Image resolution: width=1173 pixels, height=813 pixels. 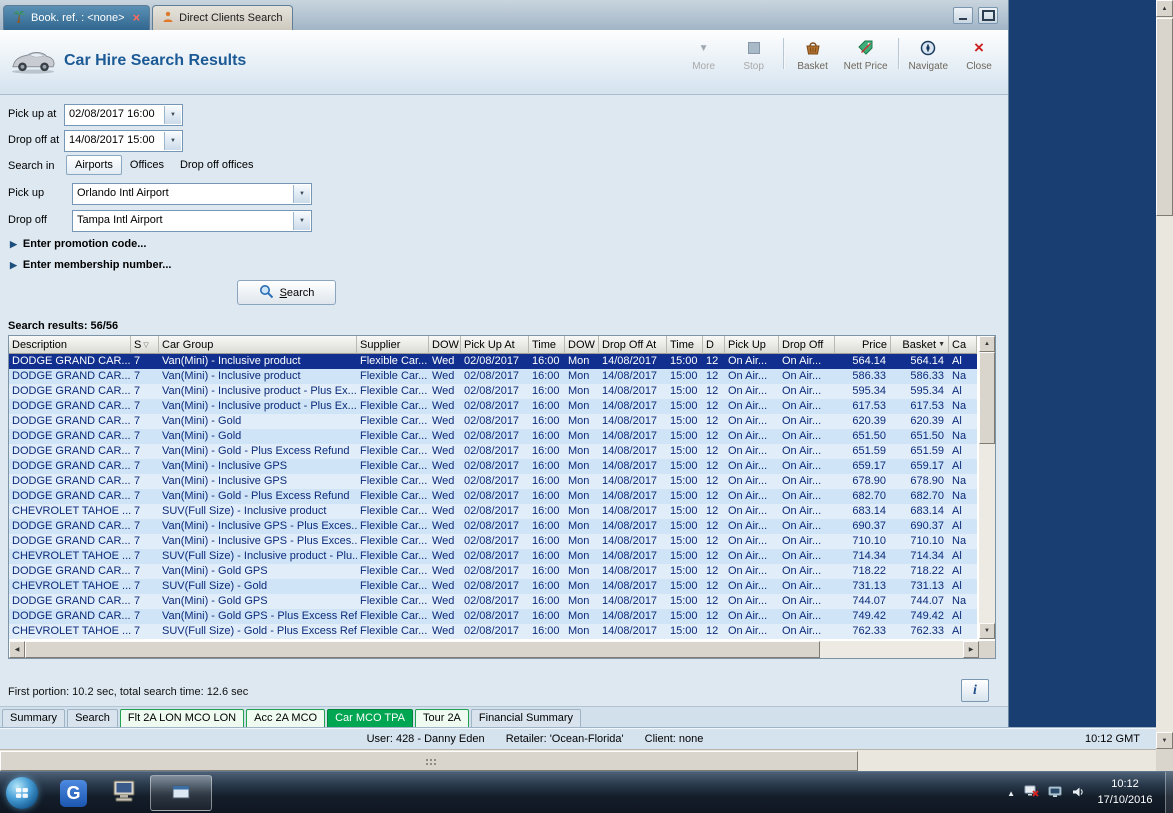 I want to click on scroll-down-button: ▼, so click(x=987, y=631).